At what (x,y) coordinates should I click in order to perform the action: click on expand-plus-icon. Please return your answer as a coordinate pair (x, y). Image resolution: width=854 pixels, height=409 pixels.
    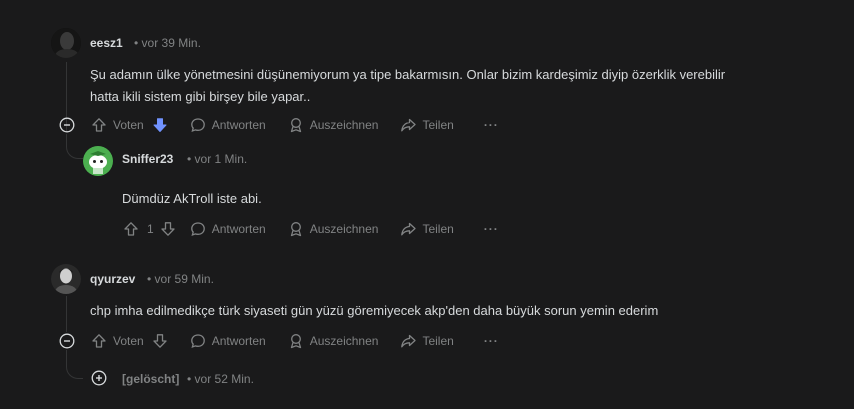
    Looking at the image, I should click on (99, 378).